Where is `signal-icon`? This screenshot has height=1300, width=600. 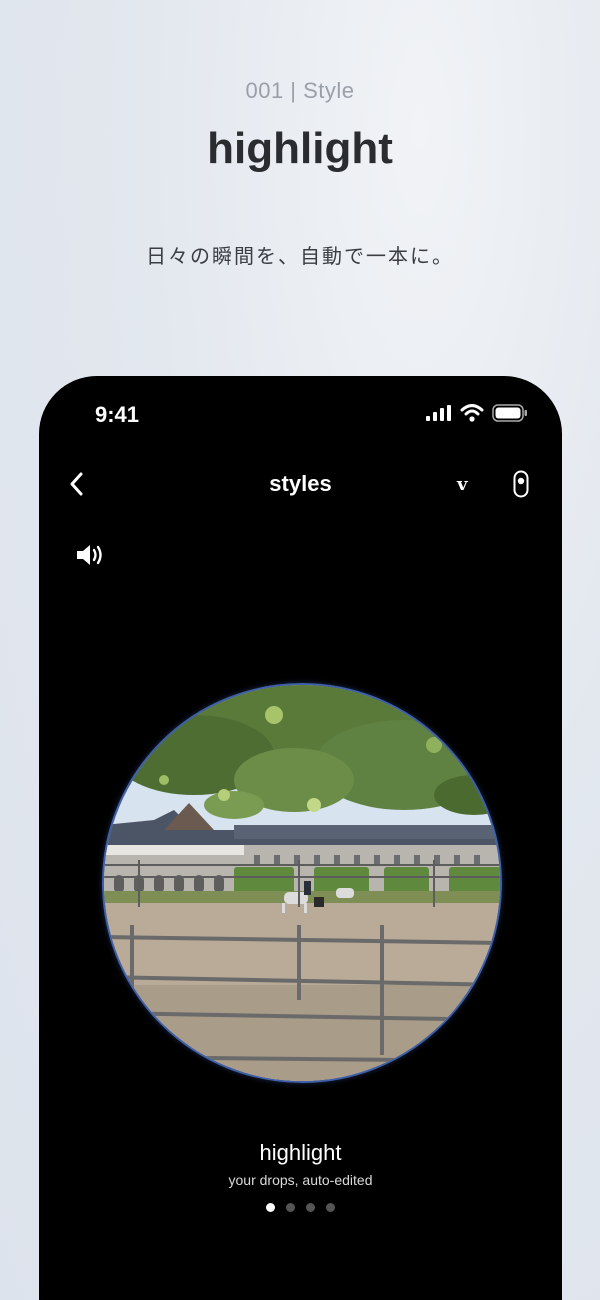 signal-icon is located at coordinates (438, 413).